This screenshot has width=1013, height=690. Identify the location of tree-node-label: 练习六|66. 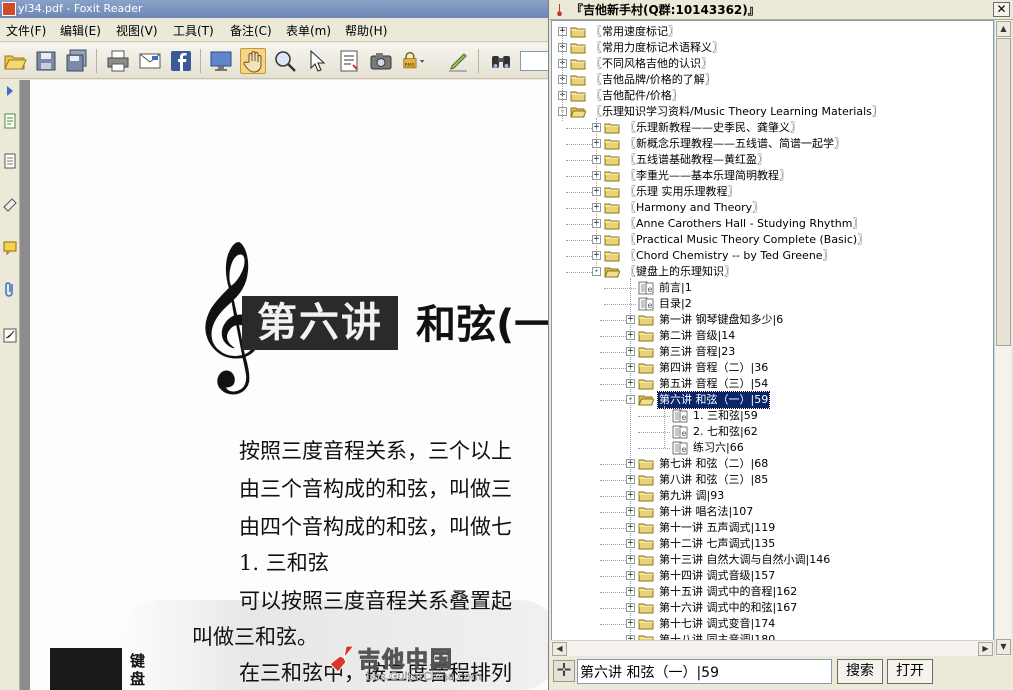
(718, 447).